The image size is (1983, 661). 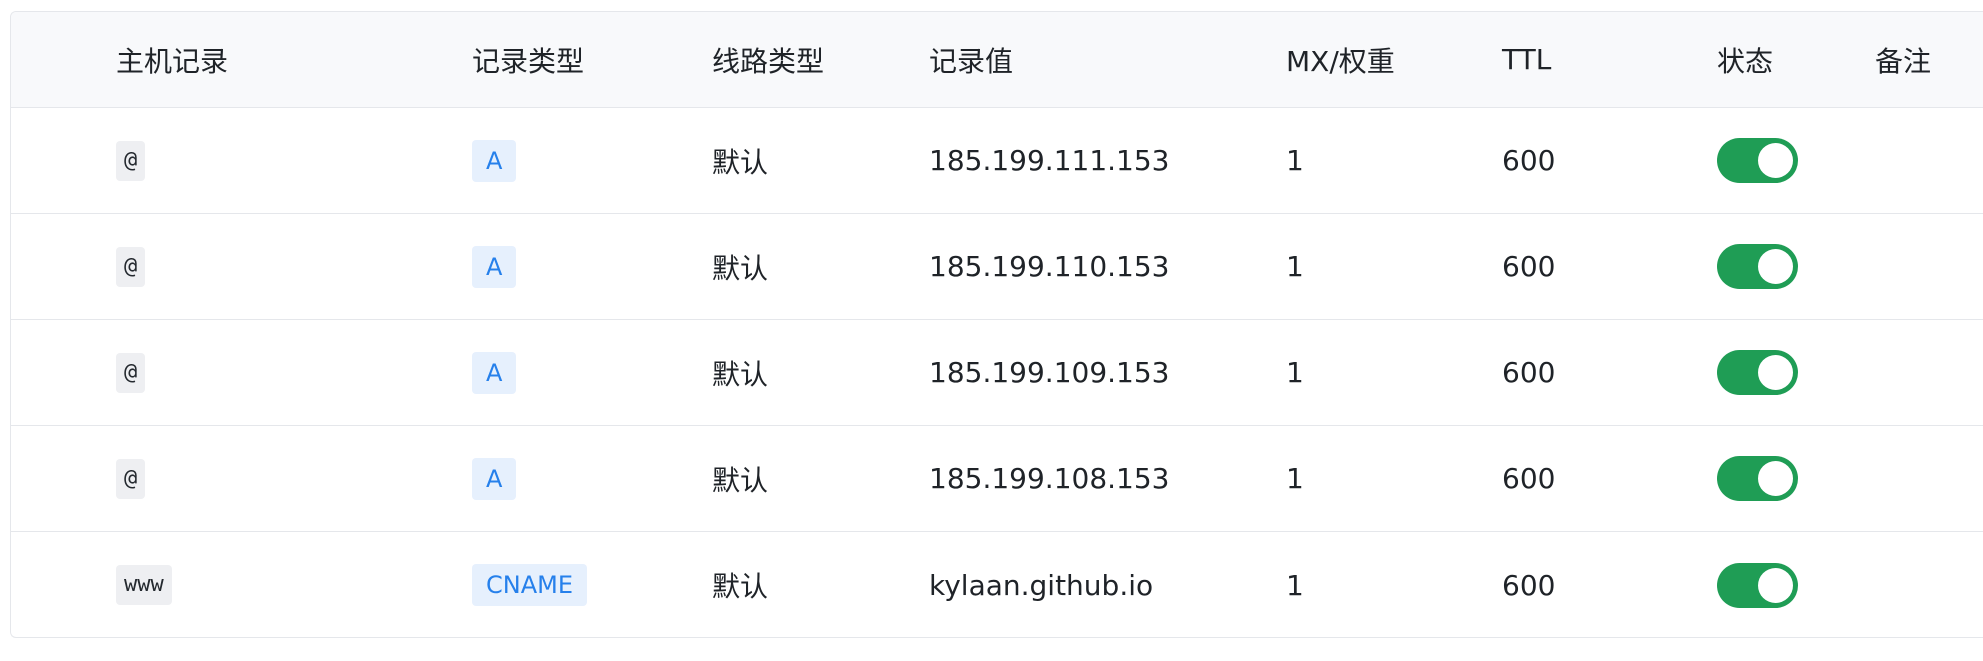 I want to click on column-header-host: 主机记录, so click(x=172, y=61).